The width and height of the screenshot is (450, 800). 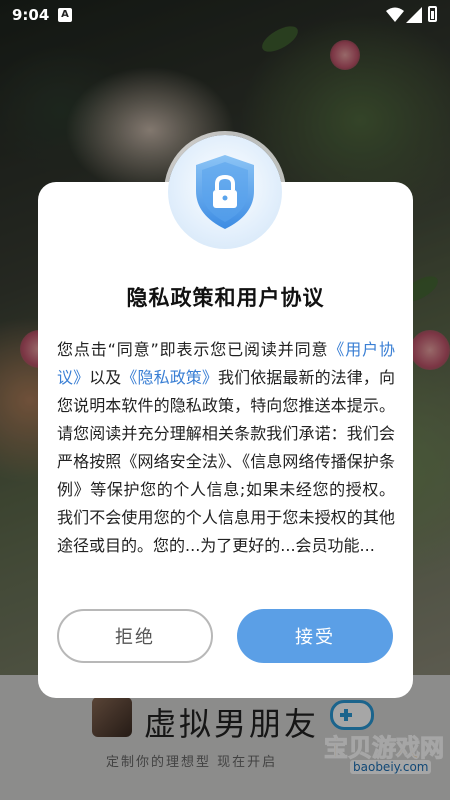 What do you see at coordinates (225, 589) in the screenshot?
I see `text-fade` at bounding box center [225, 589].